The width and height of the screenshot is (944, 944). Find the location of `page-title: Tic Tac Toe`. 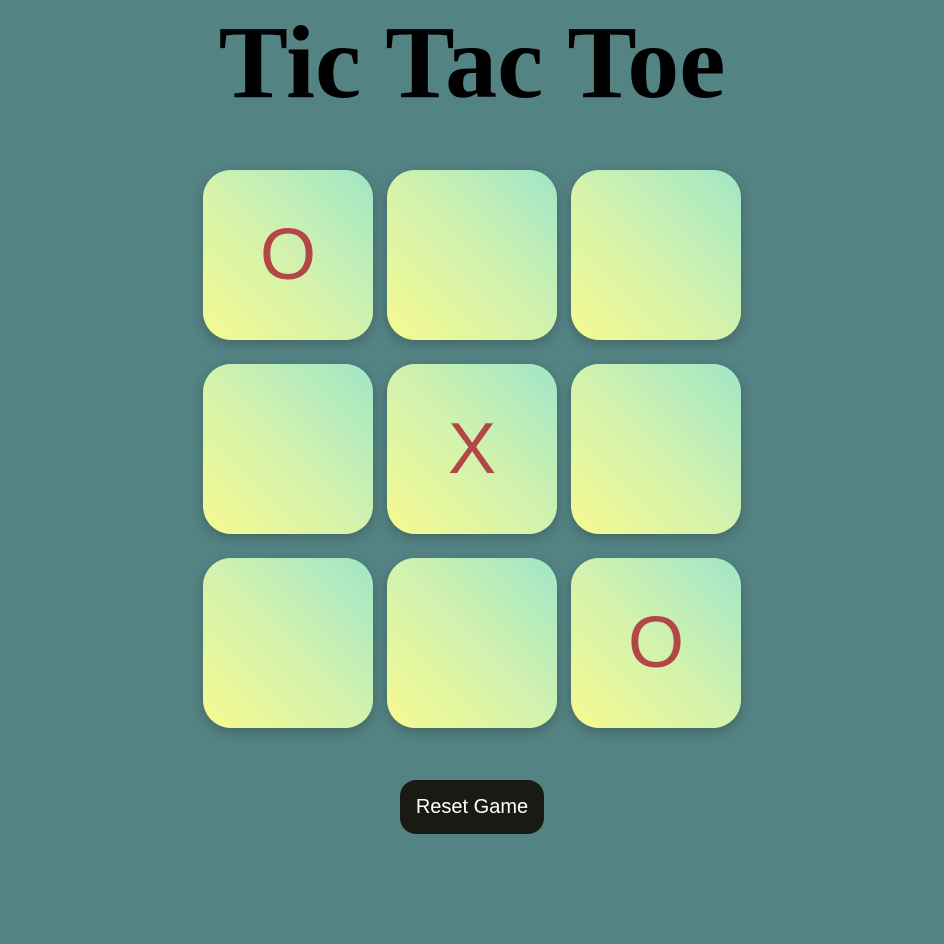

page-title: Tic Tac Toe is located at coordinates (472, 62).